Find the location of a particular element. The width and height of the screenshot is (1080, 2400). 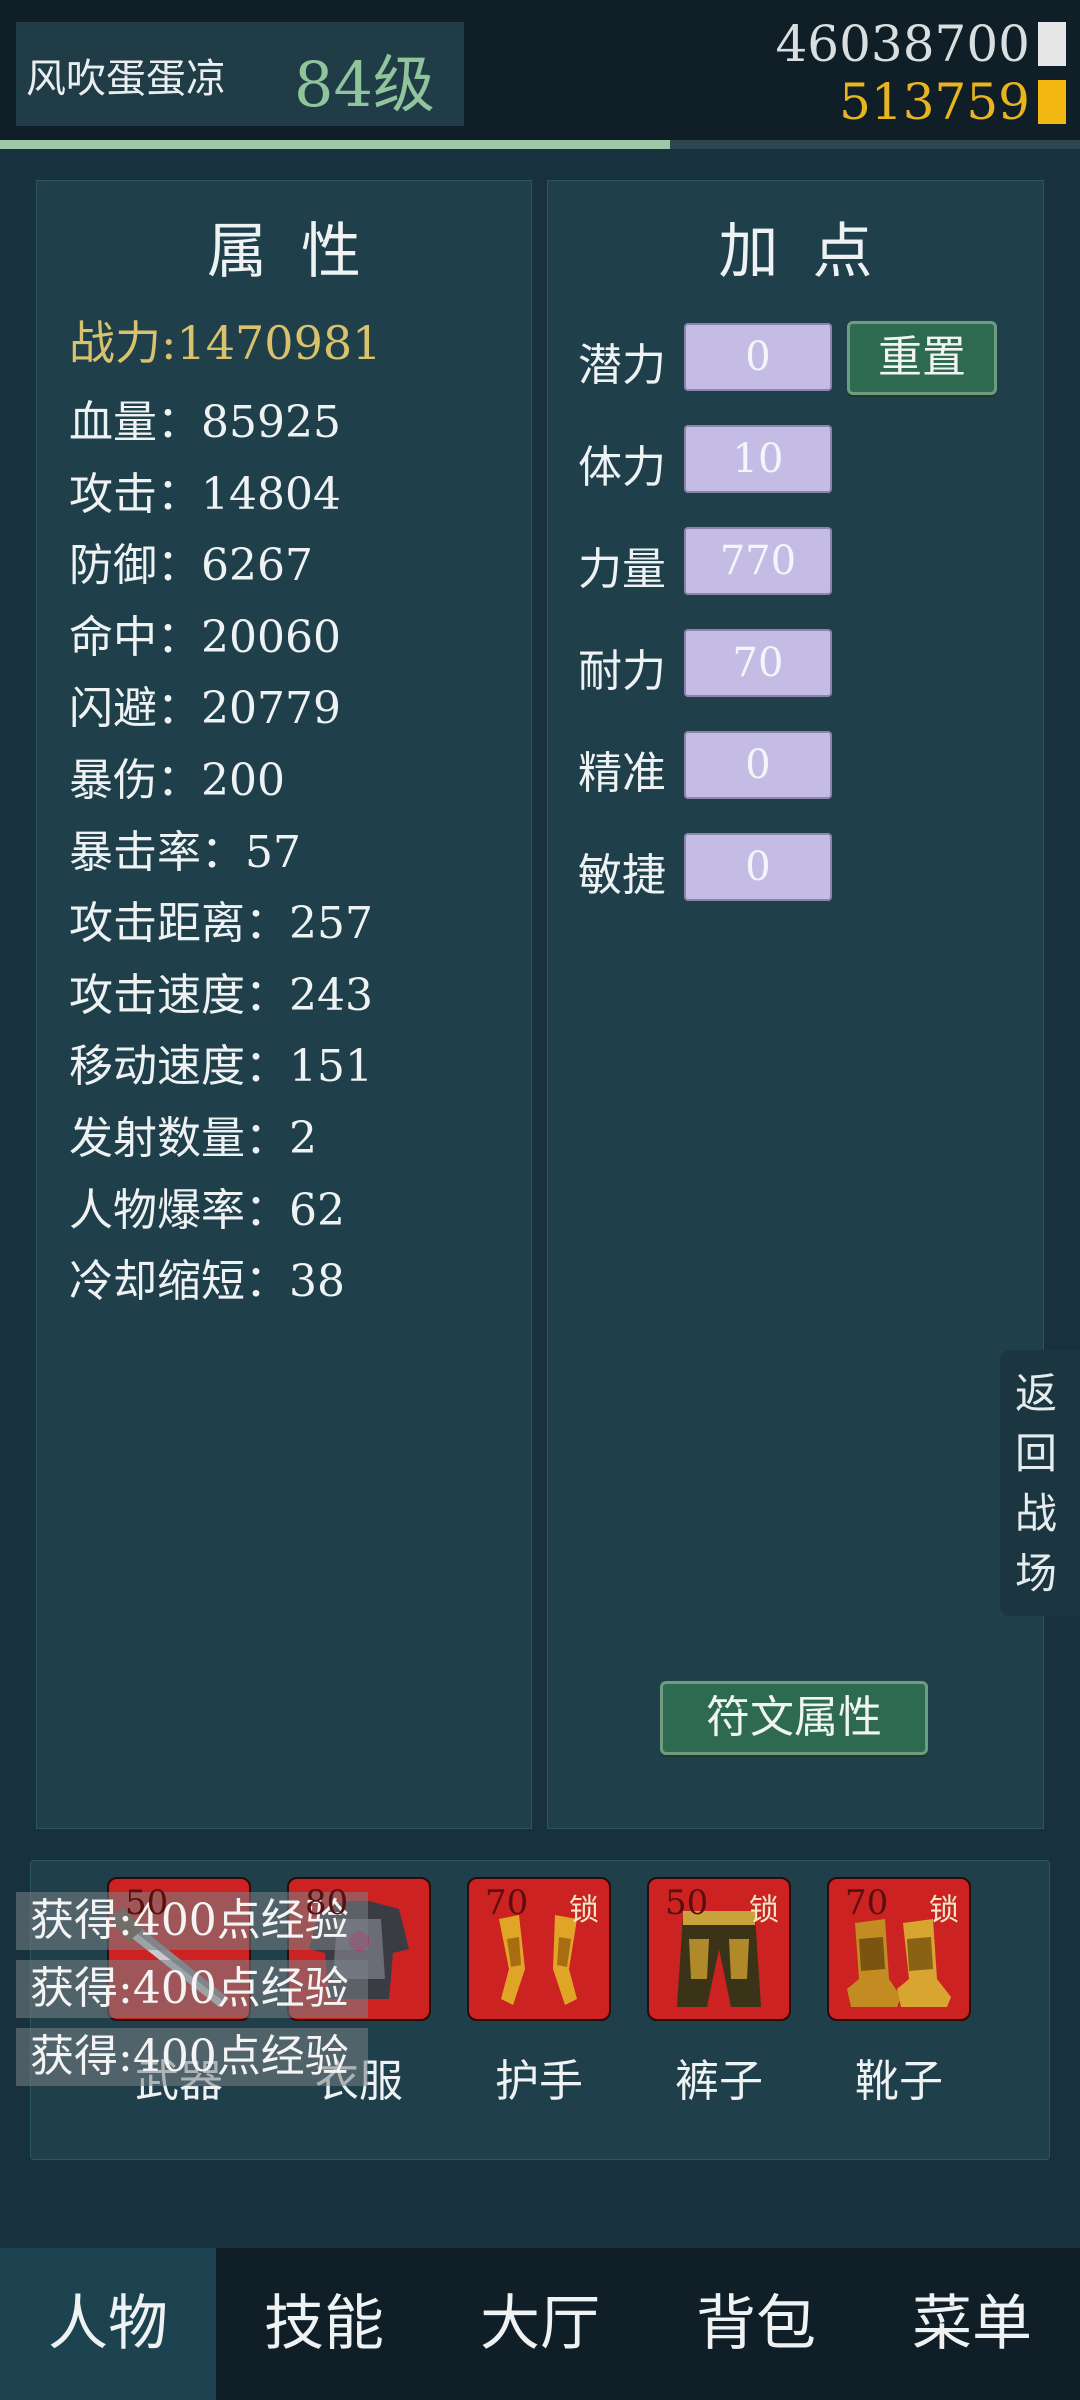

stat-defense: 防御：6267 is located at coordinates (191, 566).